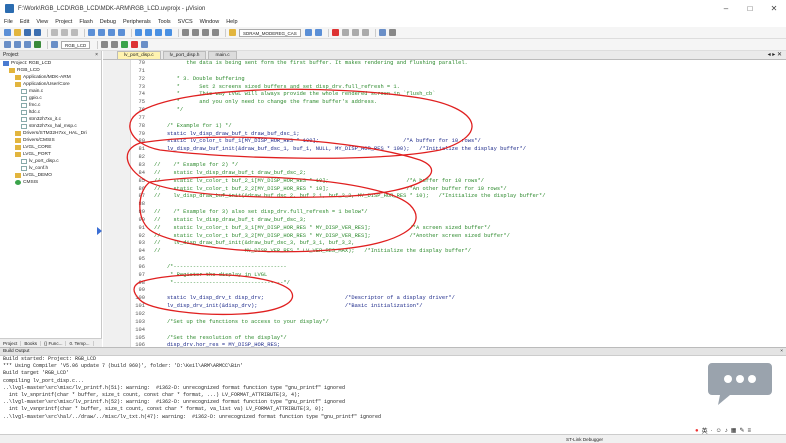  Describe the element at coordinates (462, 268) in the screenshot. I see `code-line: 96 /*-----------------------------------` at that location.